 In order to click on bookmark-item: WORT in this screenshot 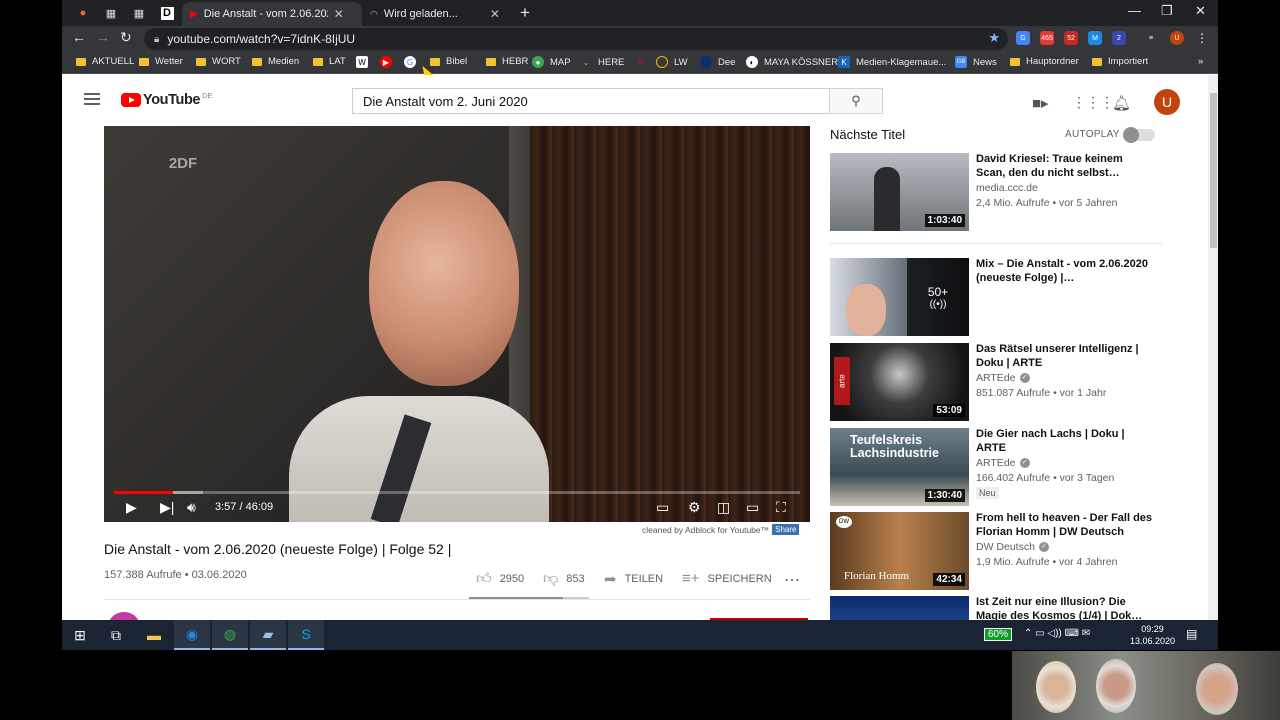, I will do `click(218, 61)`.